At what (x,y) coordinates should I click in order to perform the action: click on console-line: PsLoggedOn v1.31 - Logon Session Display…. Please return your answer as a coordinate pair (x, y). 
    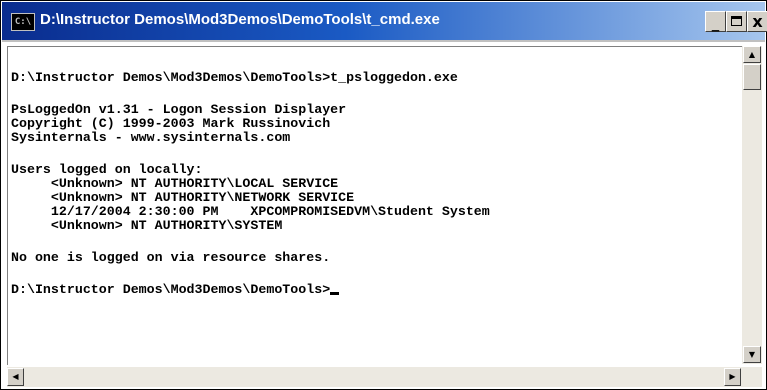
    Looking at the image, I should click on (179, 109).